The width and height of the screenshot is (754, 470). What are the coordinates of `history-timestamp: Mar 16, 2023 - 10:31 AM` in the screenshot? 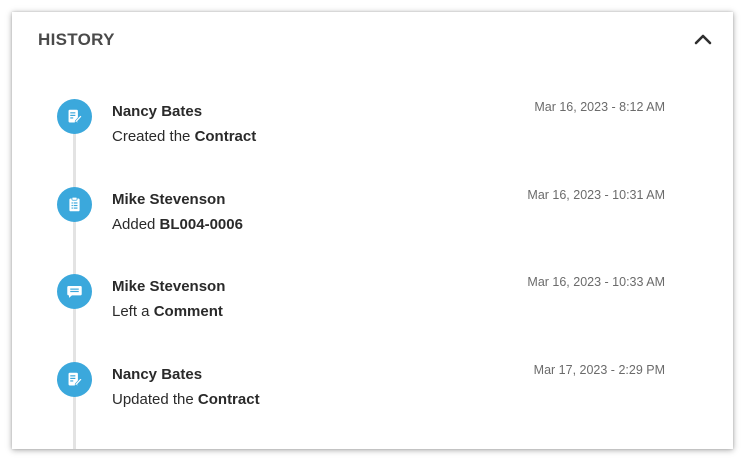 It's located at (596, 195).